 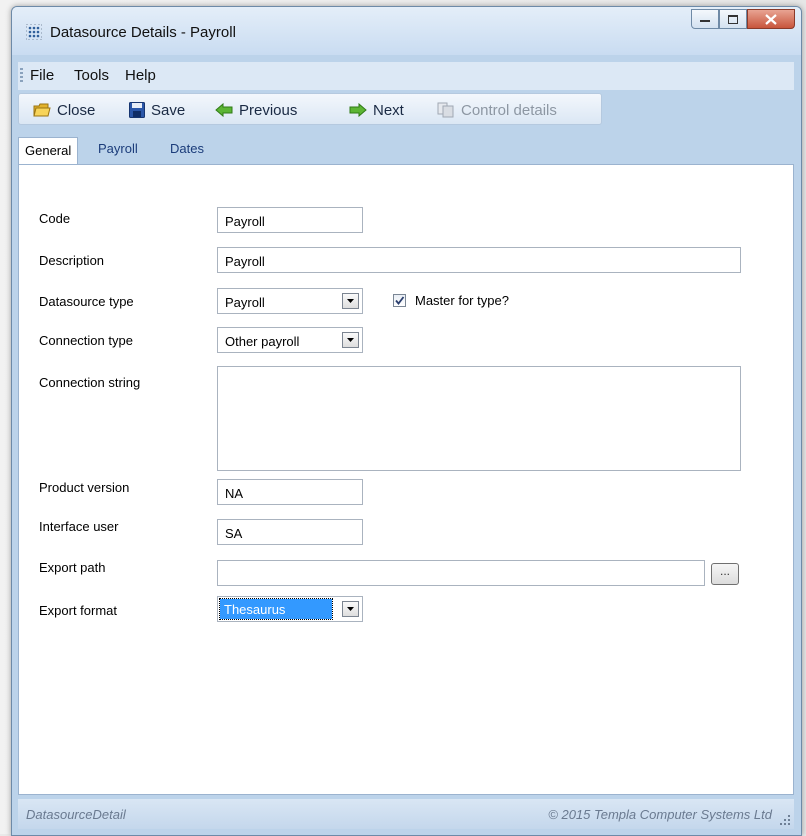 I want to click on connection-type-label: Connection type, so click(x=86, y=340).